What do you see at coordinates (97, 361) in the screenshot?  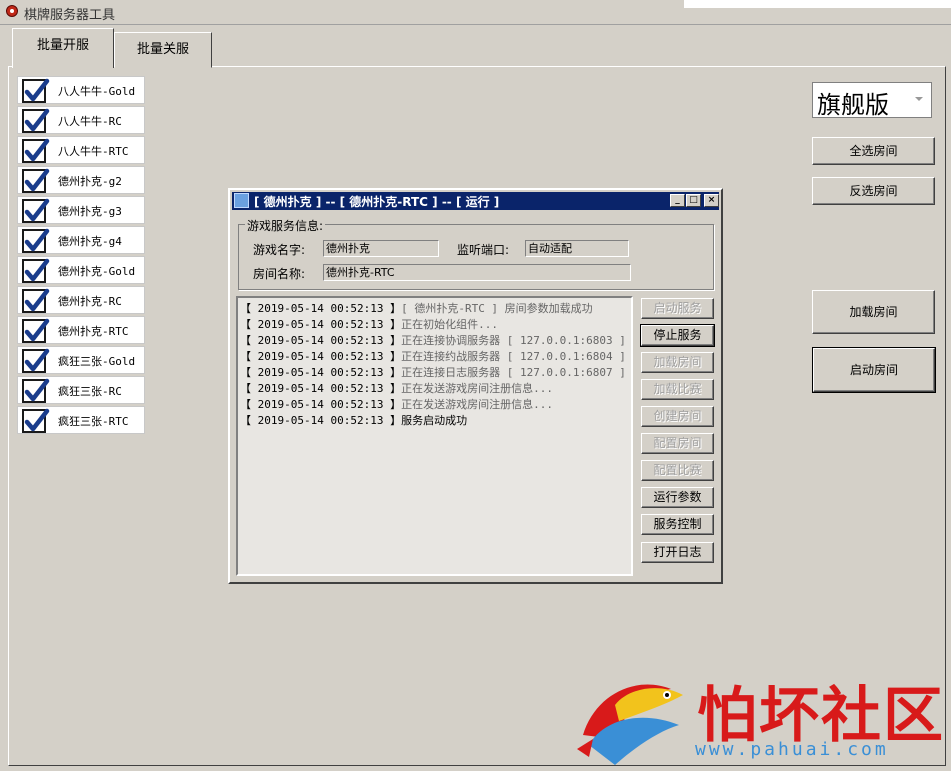 I see `room-label: 疯狂三张-Gold` at bounding box center [97, 361].